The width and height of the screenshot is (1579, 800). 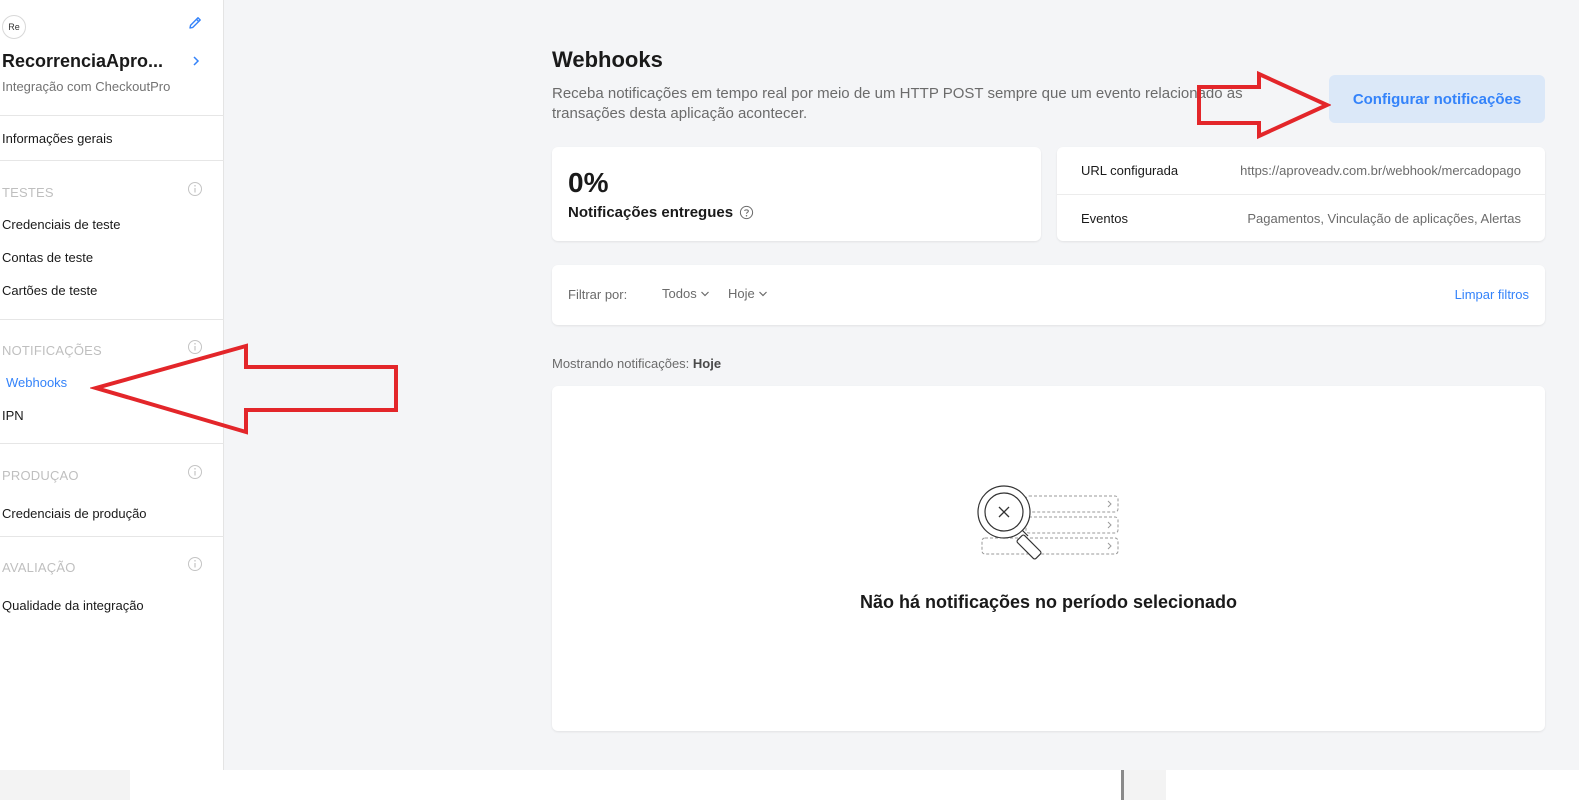 What do you see at coordinates (52, 350) in the screenshot?
I see `section-title-notifications: NOTIFICAÇÕES` at bounding box center [52, 350].